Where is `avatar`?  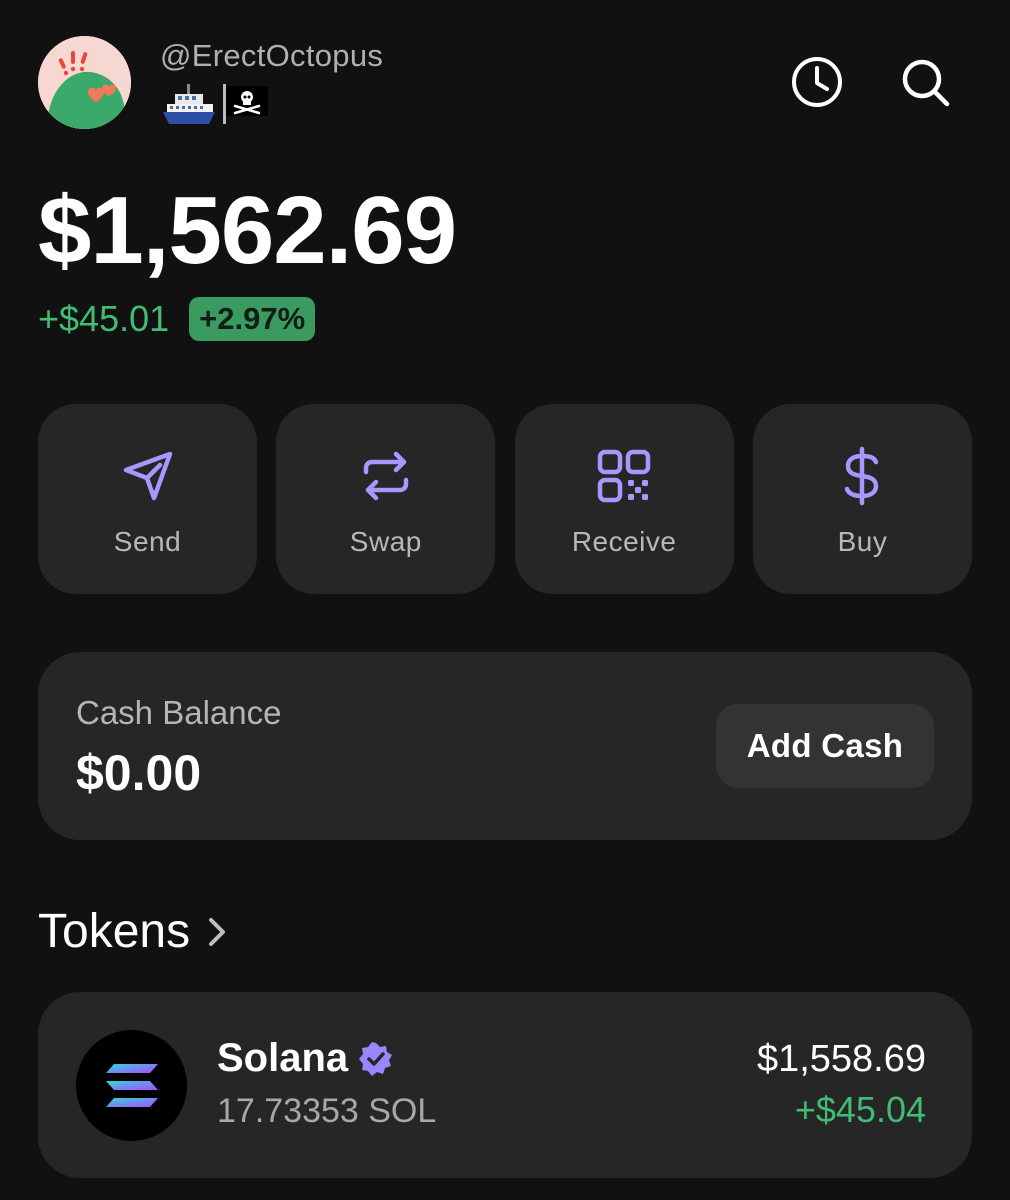 avatar is located at coordinates (84, 82).